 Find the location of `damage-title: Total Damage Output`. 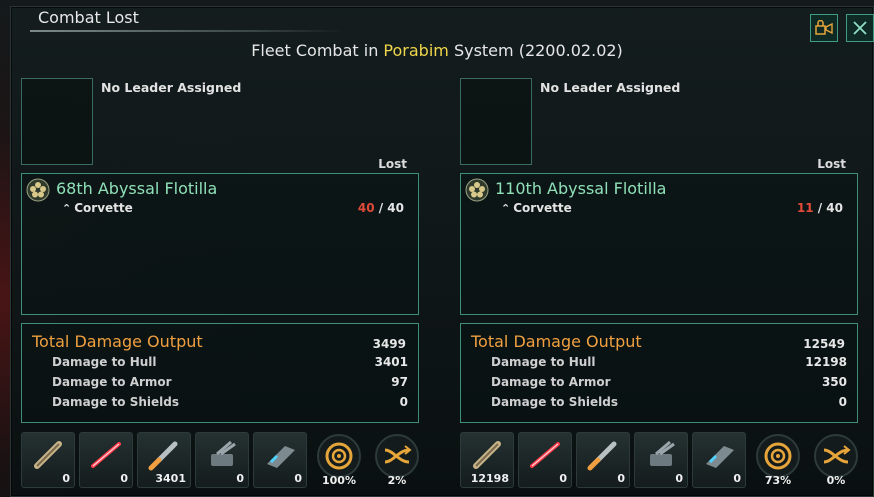

damage-title: Total Damage Output is located at coordinates (117, 341).